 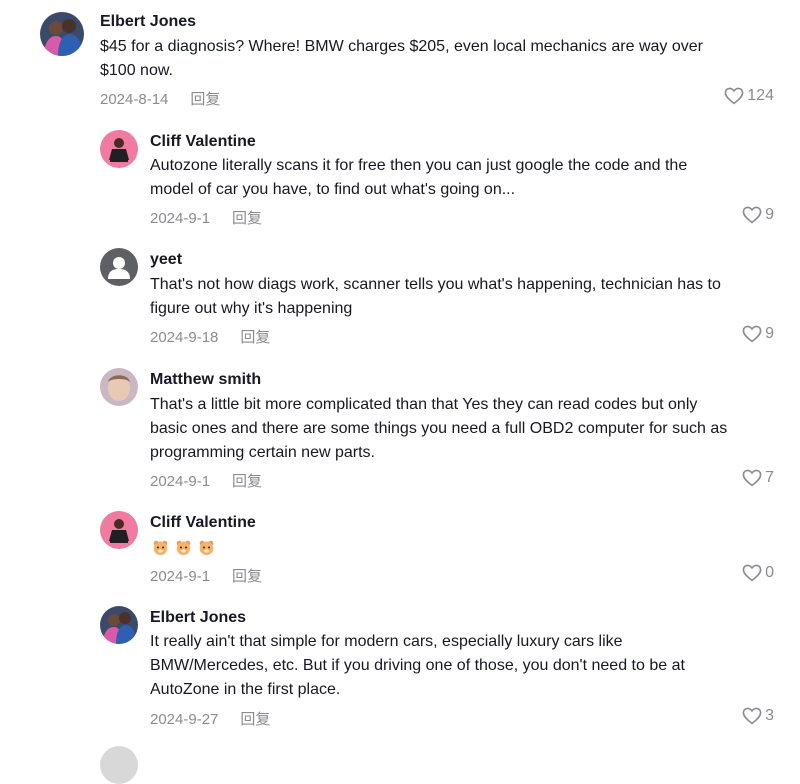 What do you see at coordinates (262, 452) in the screenshot?
I see `comment-text-line: programming certain new parts.` at bounding box center [262, 452].